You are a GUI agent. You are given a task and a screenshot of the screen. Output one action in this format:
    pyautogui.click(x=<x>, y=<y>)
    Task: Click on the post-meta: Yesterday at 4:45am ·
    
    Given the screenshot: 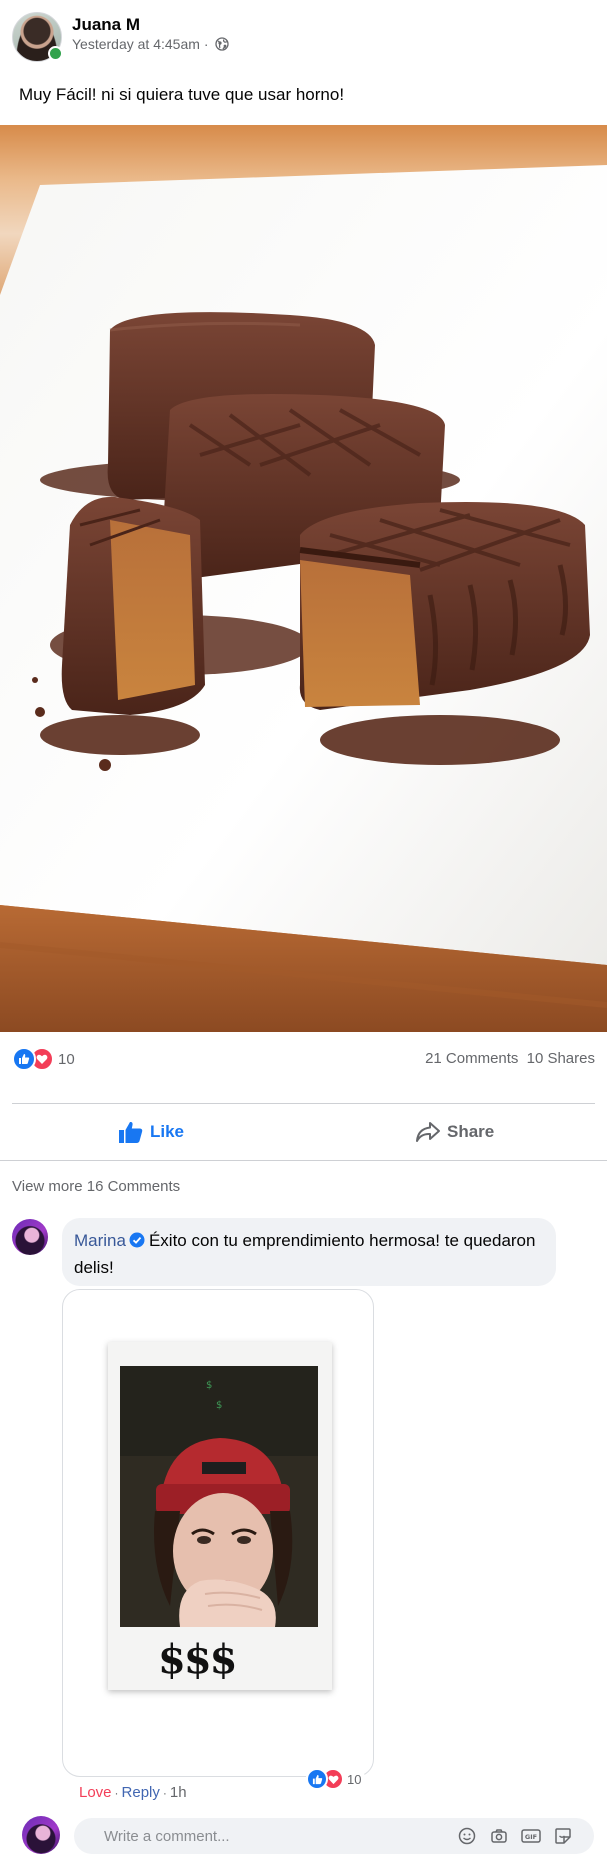 What is the action you would take?
    pyautogui.click(x=150, y=44)
    